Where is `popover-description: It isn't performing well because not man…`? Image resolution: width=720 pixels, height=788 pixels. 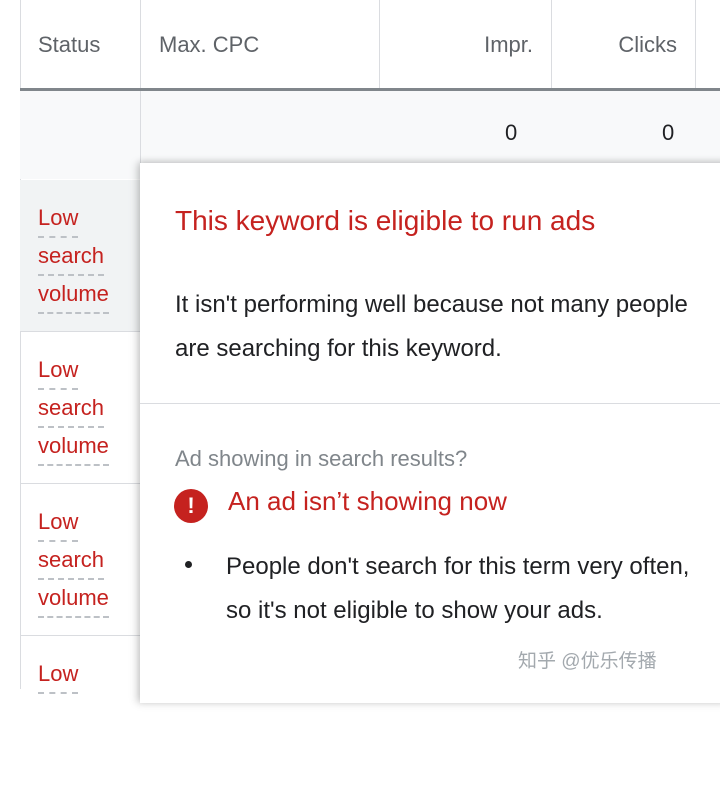
popover-description: It isn't performing well because not man… is located at coordinates (431, 326).